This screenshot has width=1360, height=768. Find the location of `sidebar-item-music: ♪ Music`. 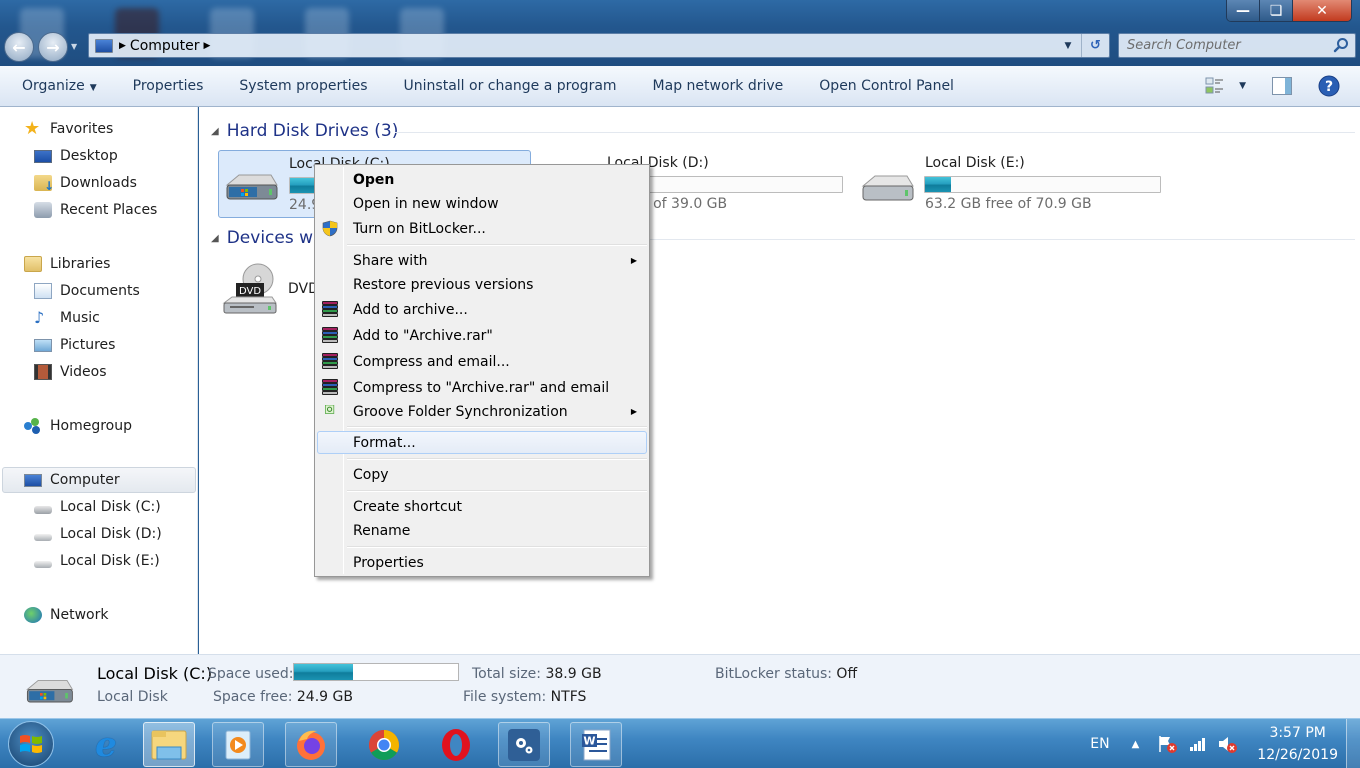

sidebar-item-music: ♪ Music is located at coordinates (67, 318).